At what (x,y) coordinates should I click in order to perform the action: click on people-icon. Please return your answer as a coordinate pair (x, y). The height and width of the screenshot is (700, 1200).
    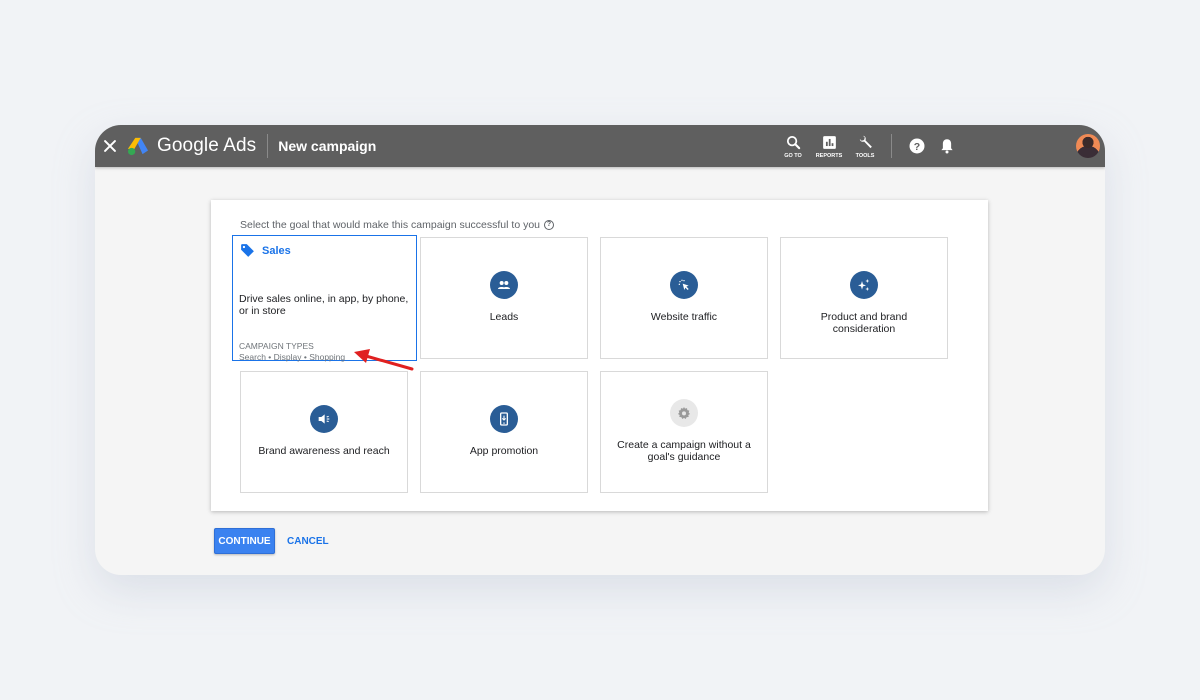
    Looking at the image, I should click on (504, 285).